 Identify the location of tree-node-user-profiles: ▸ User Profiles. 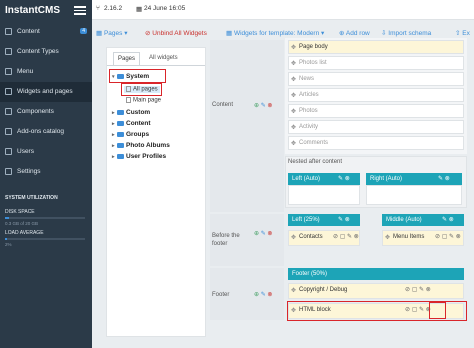
(139, 156).